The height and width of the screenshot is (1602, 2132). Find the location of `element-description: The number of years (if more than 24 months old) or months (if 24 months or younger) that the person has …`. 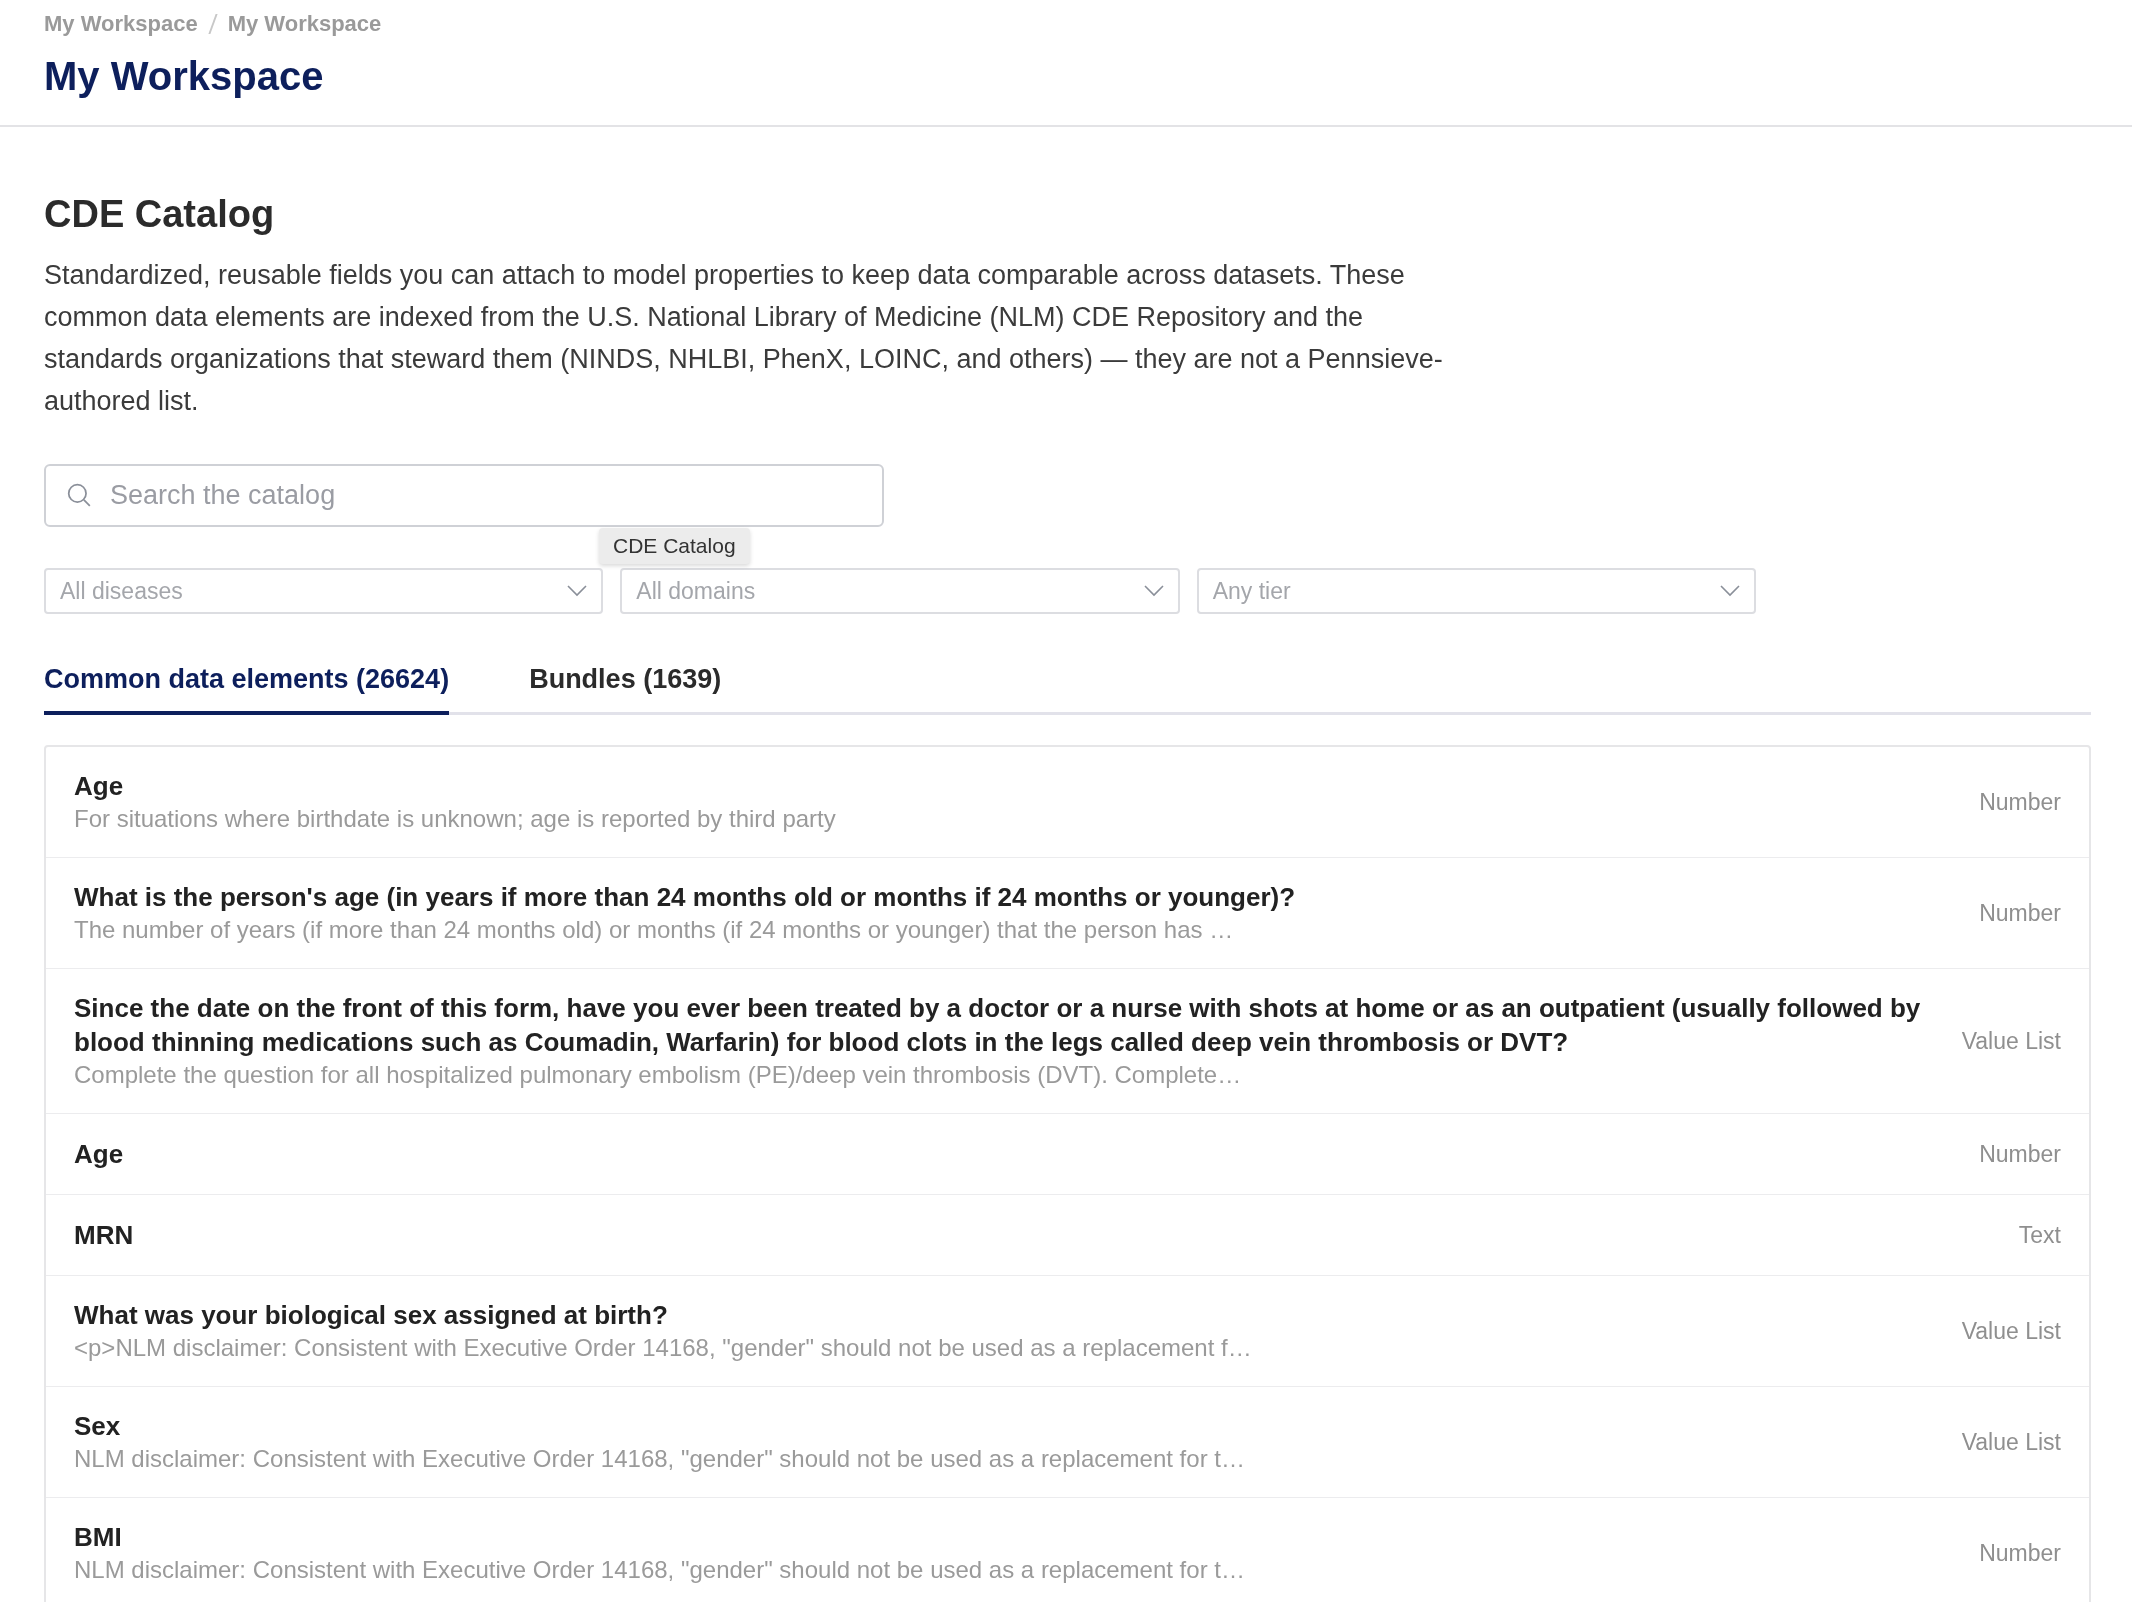

element-description: The number of years (if more than 24 months old) or months (if 24 months or younger) that the person has … is located at coordinates (654, 930).